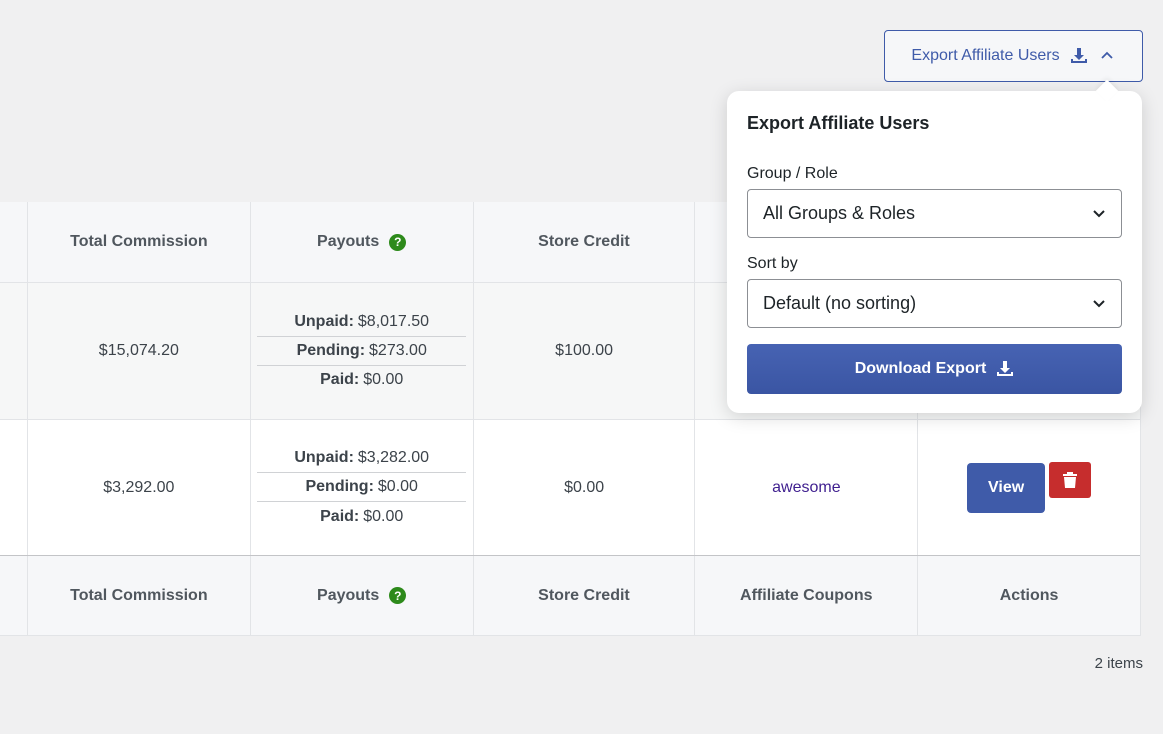 Image resolution: width=1163 pixels, height=734 pixels. Describe the element at coordinates (583, 595) in the screenshot. I see `foot-store-credit: Store Credit` at that location.